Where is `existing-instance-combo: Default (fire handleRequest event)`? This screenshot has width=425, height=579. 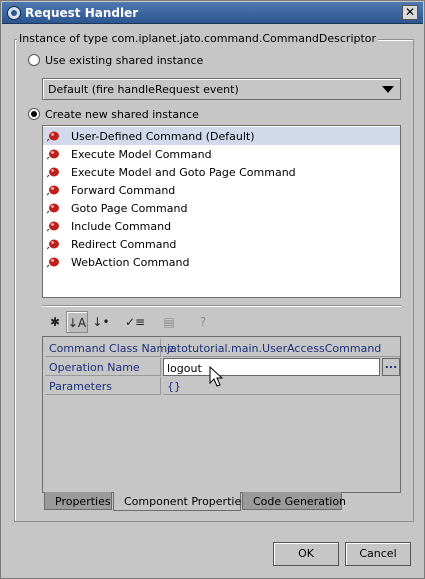
existing-instance-combo: Default (fire handleRequest event) is located at coordinates (221, 89).